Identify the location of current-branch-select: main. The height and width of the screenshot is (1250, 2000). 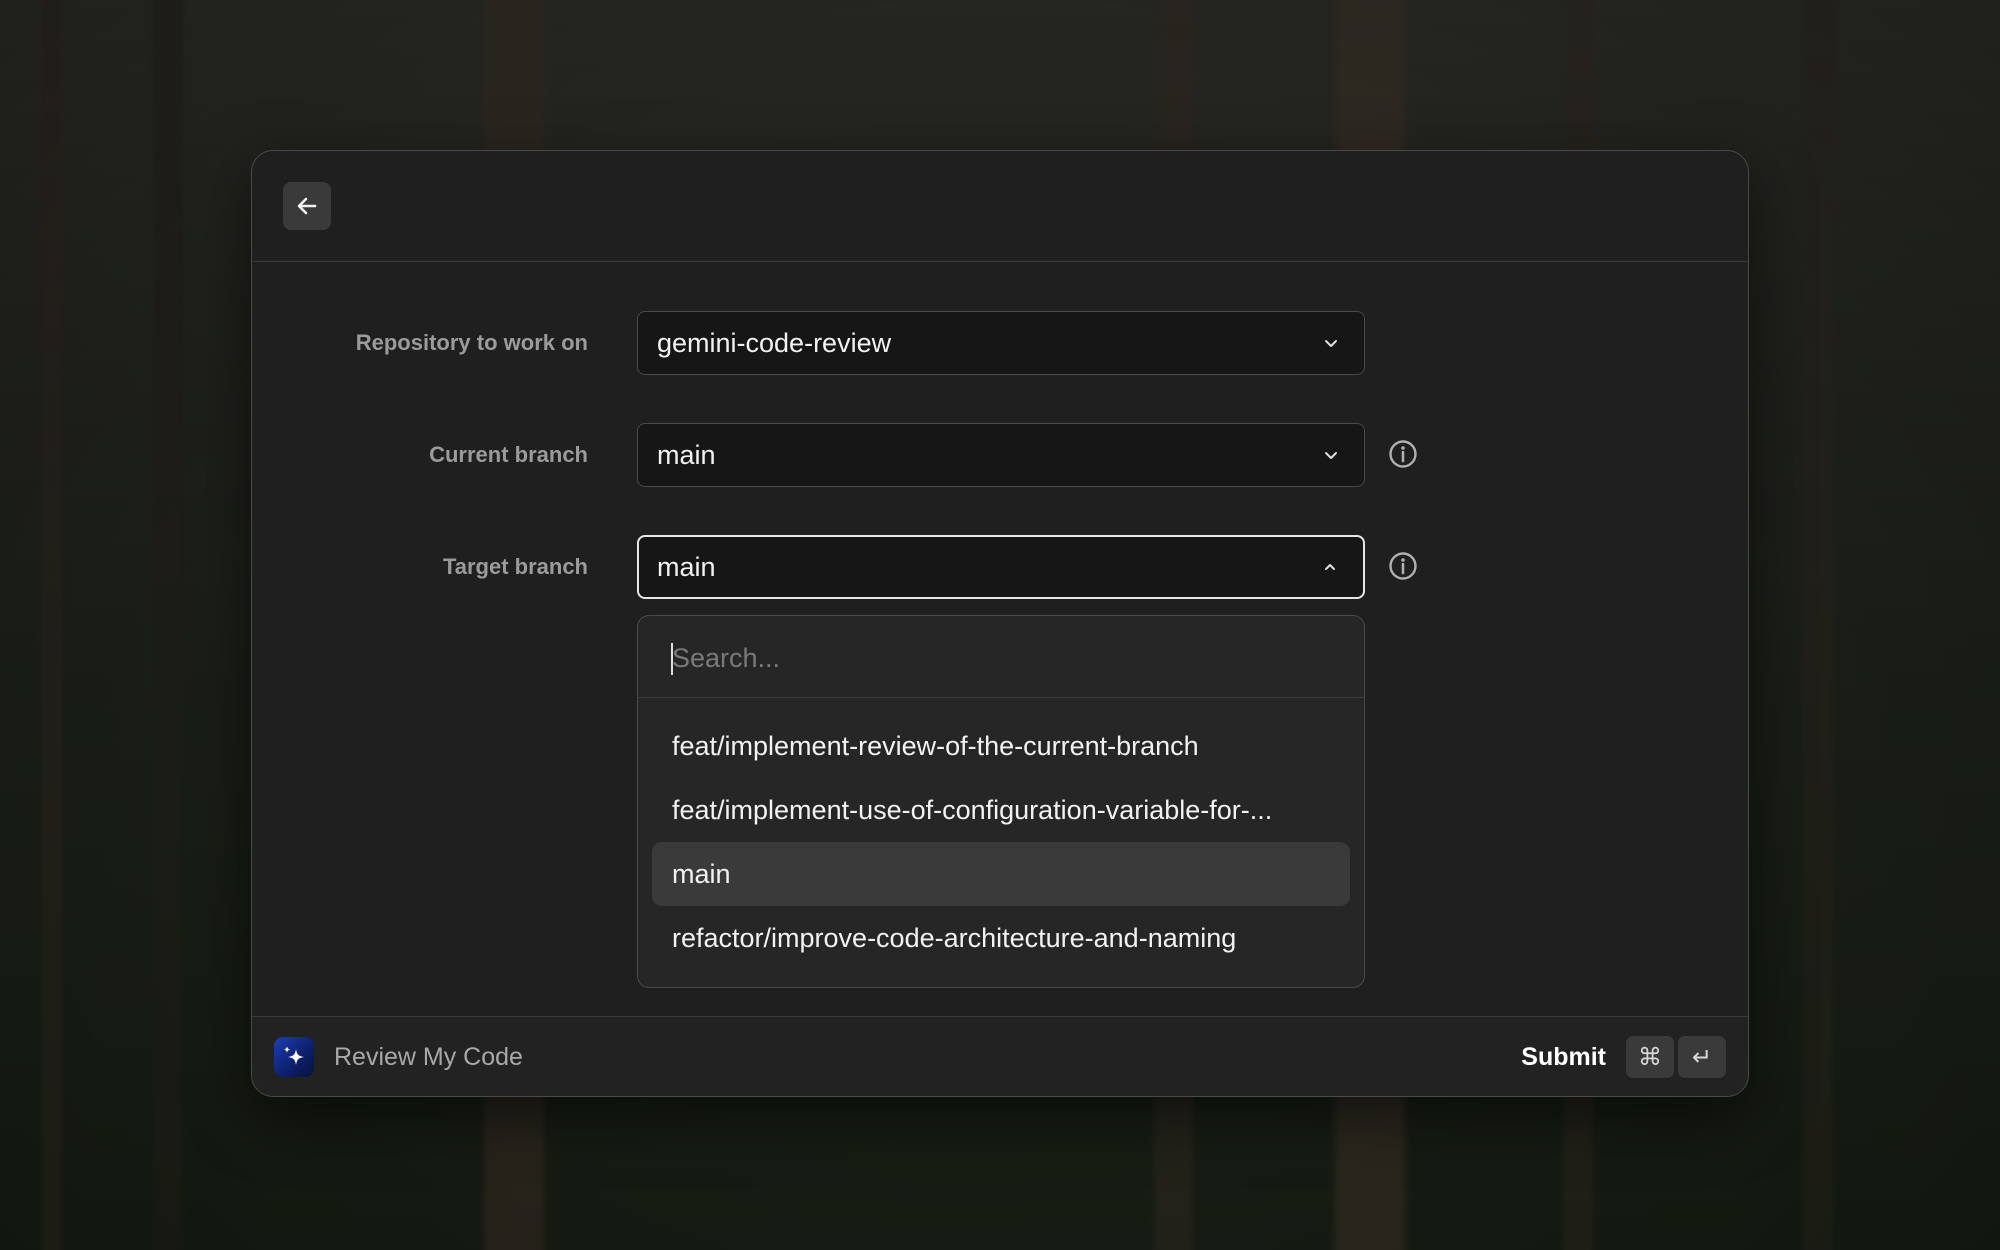
(1001, 455).